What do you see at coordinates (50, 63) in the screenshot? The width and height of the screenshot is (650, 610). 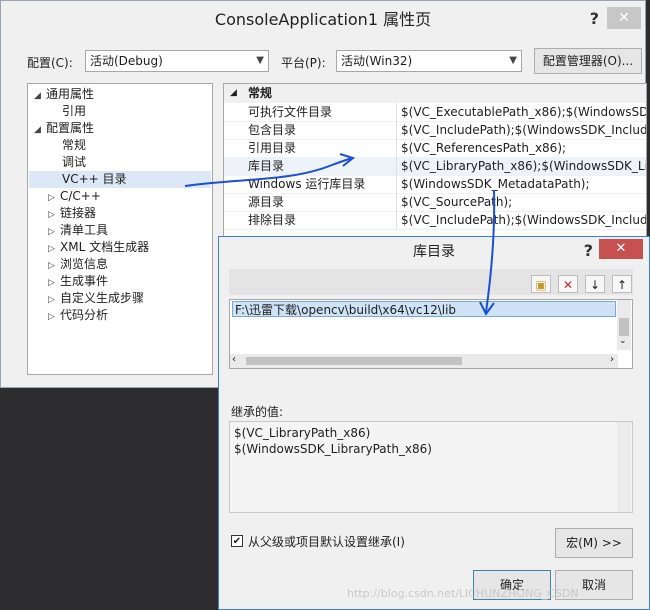 I see `config-label: 配置(C):` at bounding box center [50, 63].